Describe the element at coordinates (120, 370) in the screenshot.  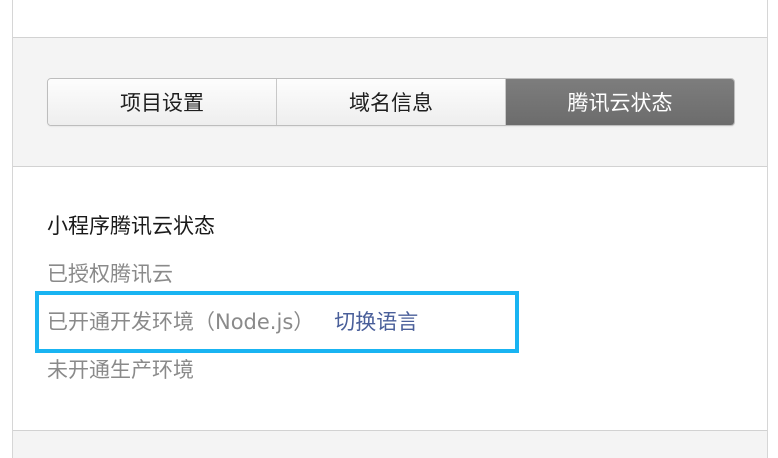
I see `prod-env-status: 未开通生产环境` at that location.